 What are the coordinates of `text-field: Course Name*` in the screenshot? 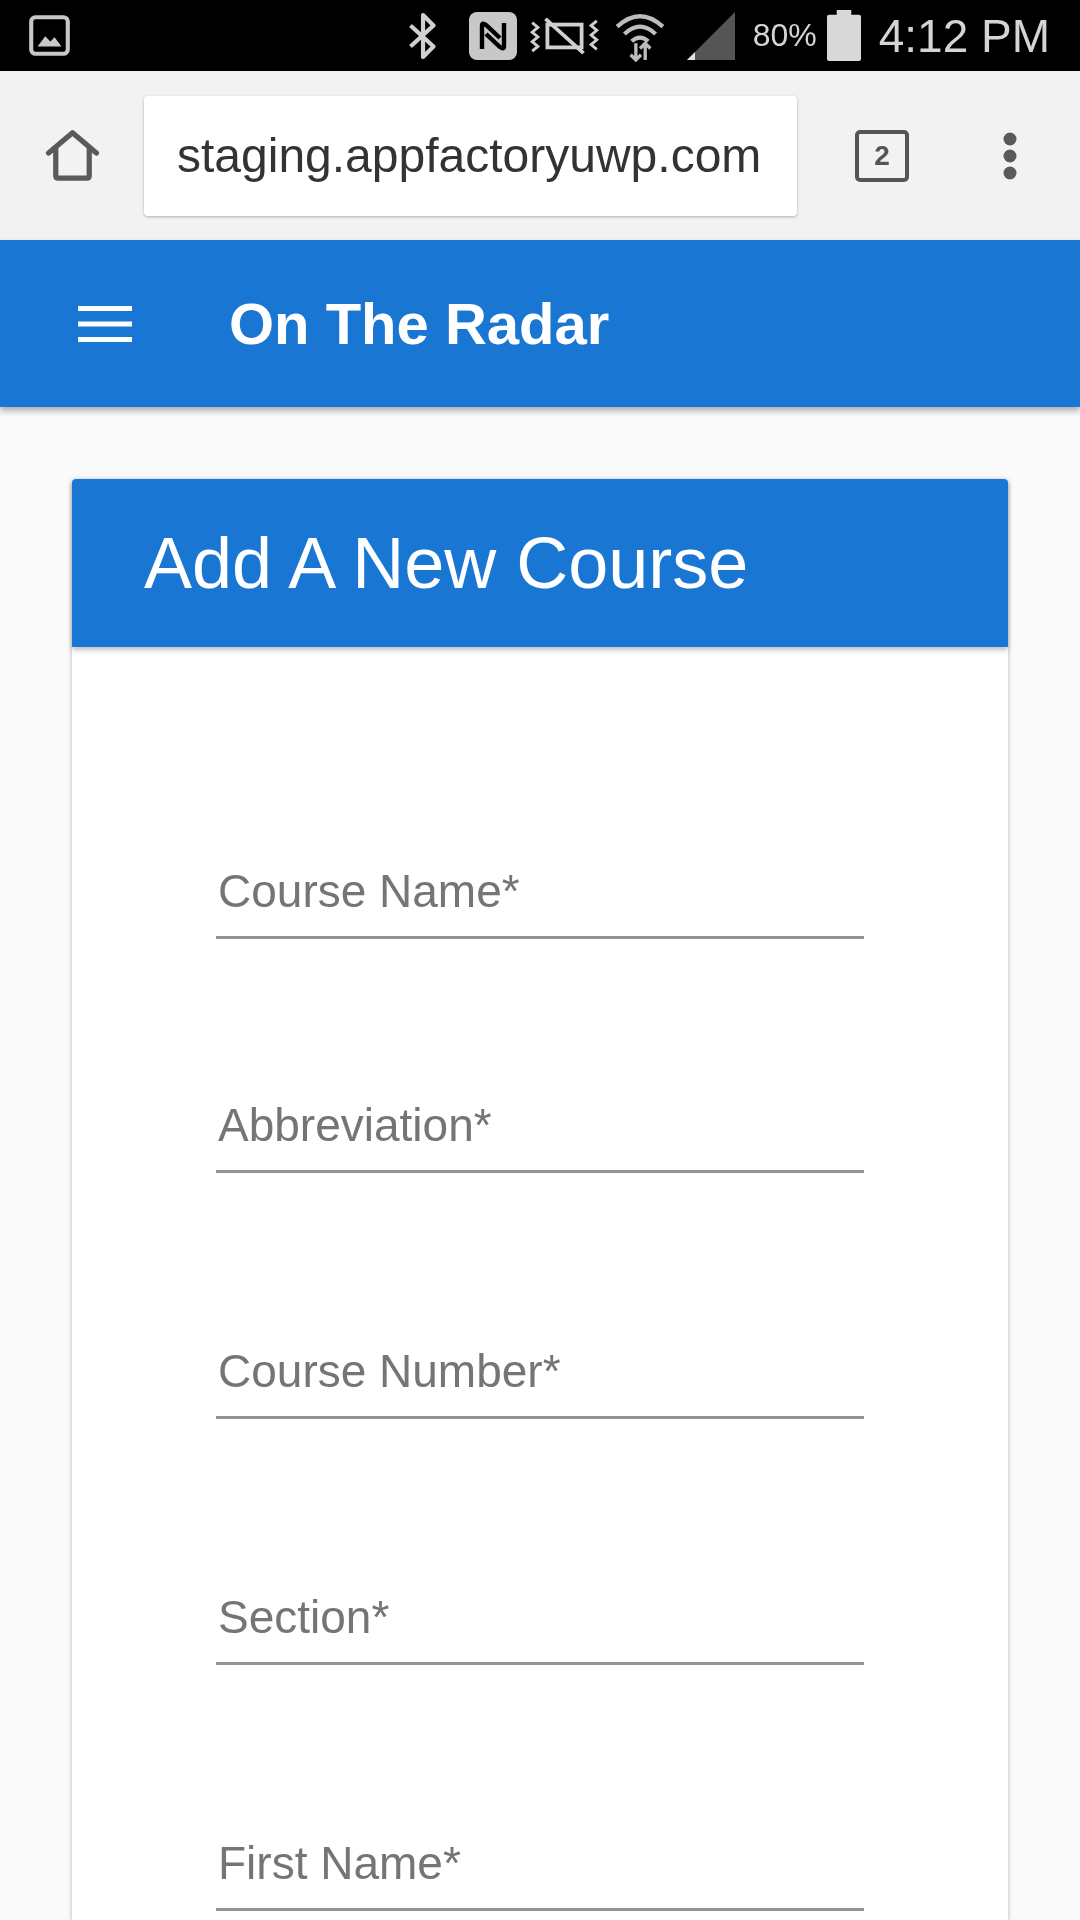 It's located at (540, 899).